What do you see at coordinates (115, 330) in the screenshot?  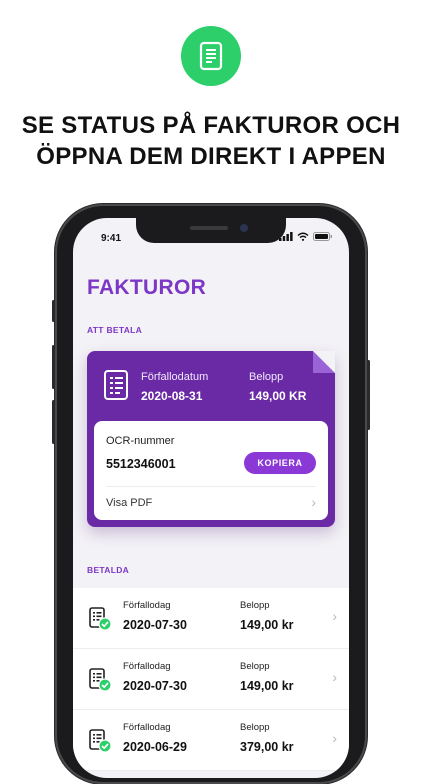 I see `section-label-to-pay: ATT BETALA` at bounding box center [115, 330].